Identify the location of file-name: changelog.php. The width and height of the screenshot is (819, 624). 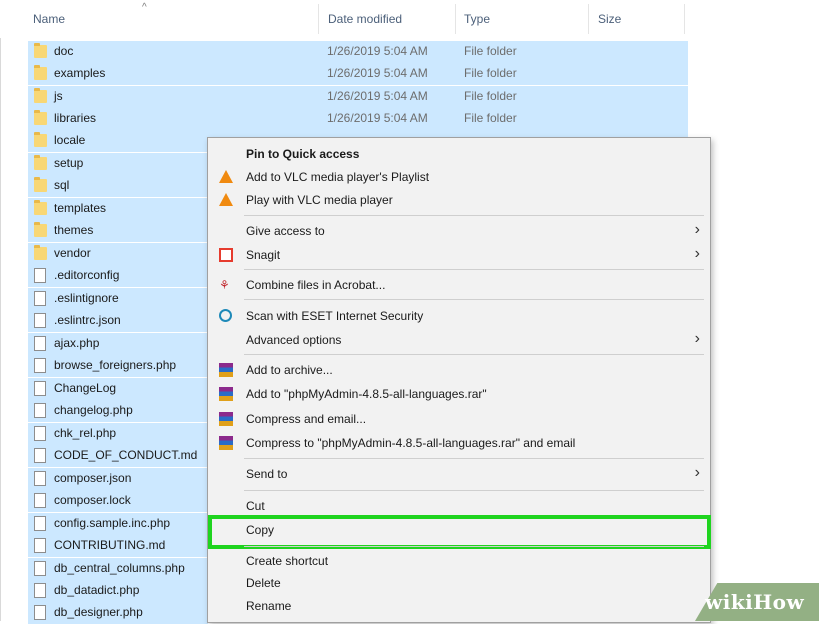
(93, 410).